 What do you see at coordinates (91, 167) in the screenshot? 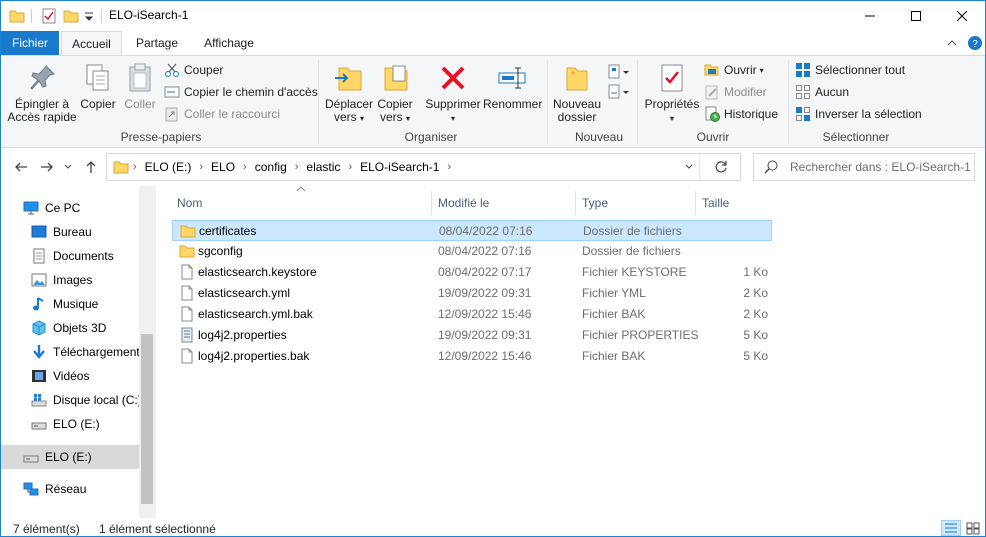
I see `up-button` at bounding box center [91, 167].